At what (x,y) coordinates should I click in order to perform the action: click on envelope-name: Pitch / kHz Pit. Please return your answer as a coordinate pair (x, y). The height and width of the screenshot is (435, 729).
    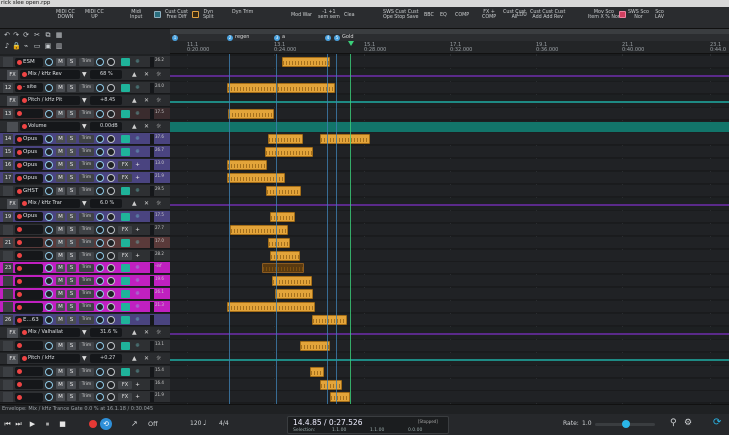
    Looking at the image, I should click on (50, 101).